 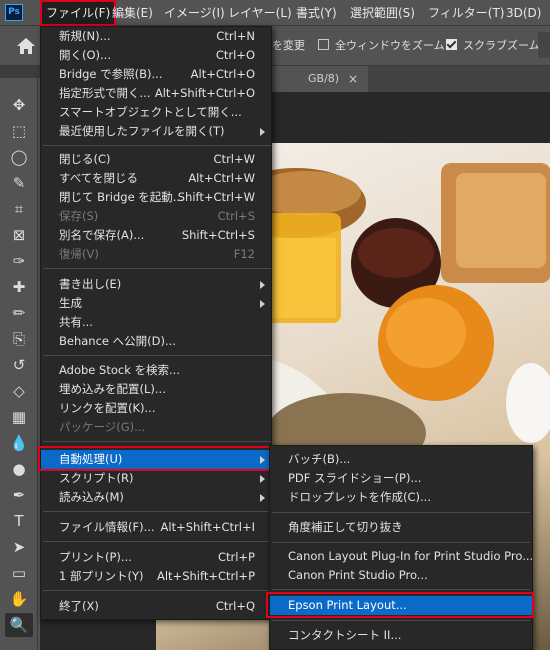 What do you see at coordinates (156, 557) in the screenshot?
I see `menu-item-print: プリント(P)... Ctrl+P` at bounding box center [156, 557].